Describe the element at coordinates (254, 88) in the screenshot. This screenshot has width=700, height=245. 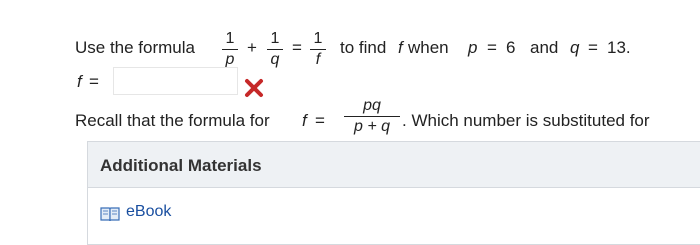
I see `x-mark-icon` at that location.